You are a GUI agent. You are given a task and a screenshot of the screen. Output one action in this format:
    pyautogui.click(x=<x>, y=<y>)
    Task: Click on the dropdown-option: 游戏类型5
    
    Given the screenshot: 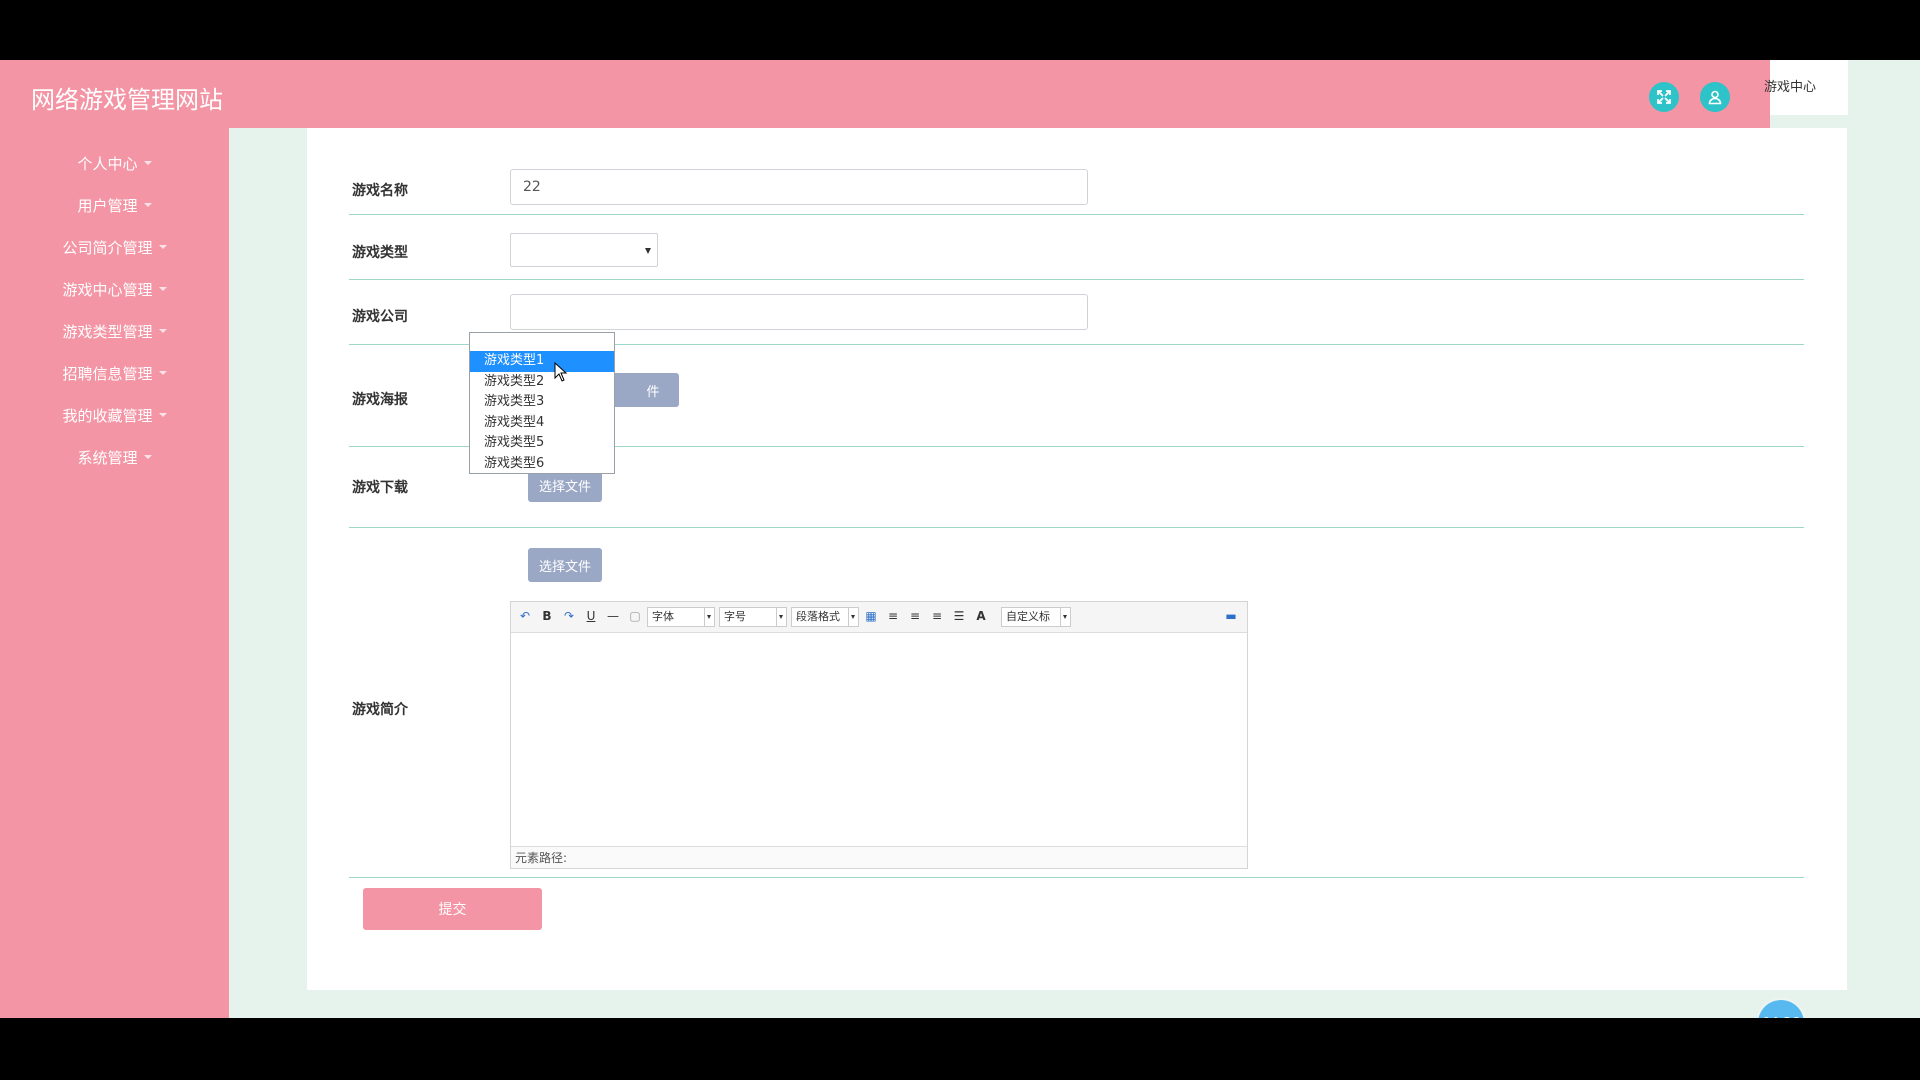 What is the action you would take?
    pyautogui.click(x=542, y=443)
    